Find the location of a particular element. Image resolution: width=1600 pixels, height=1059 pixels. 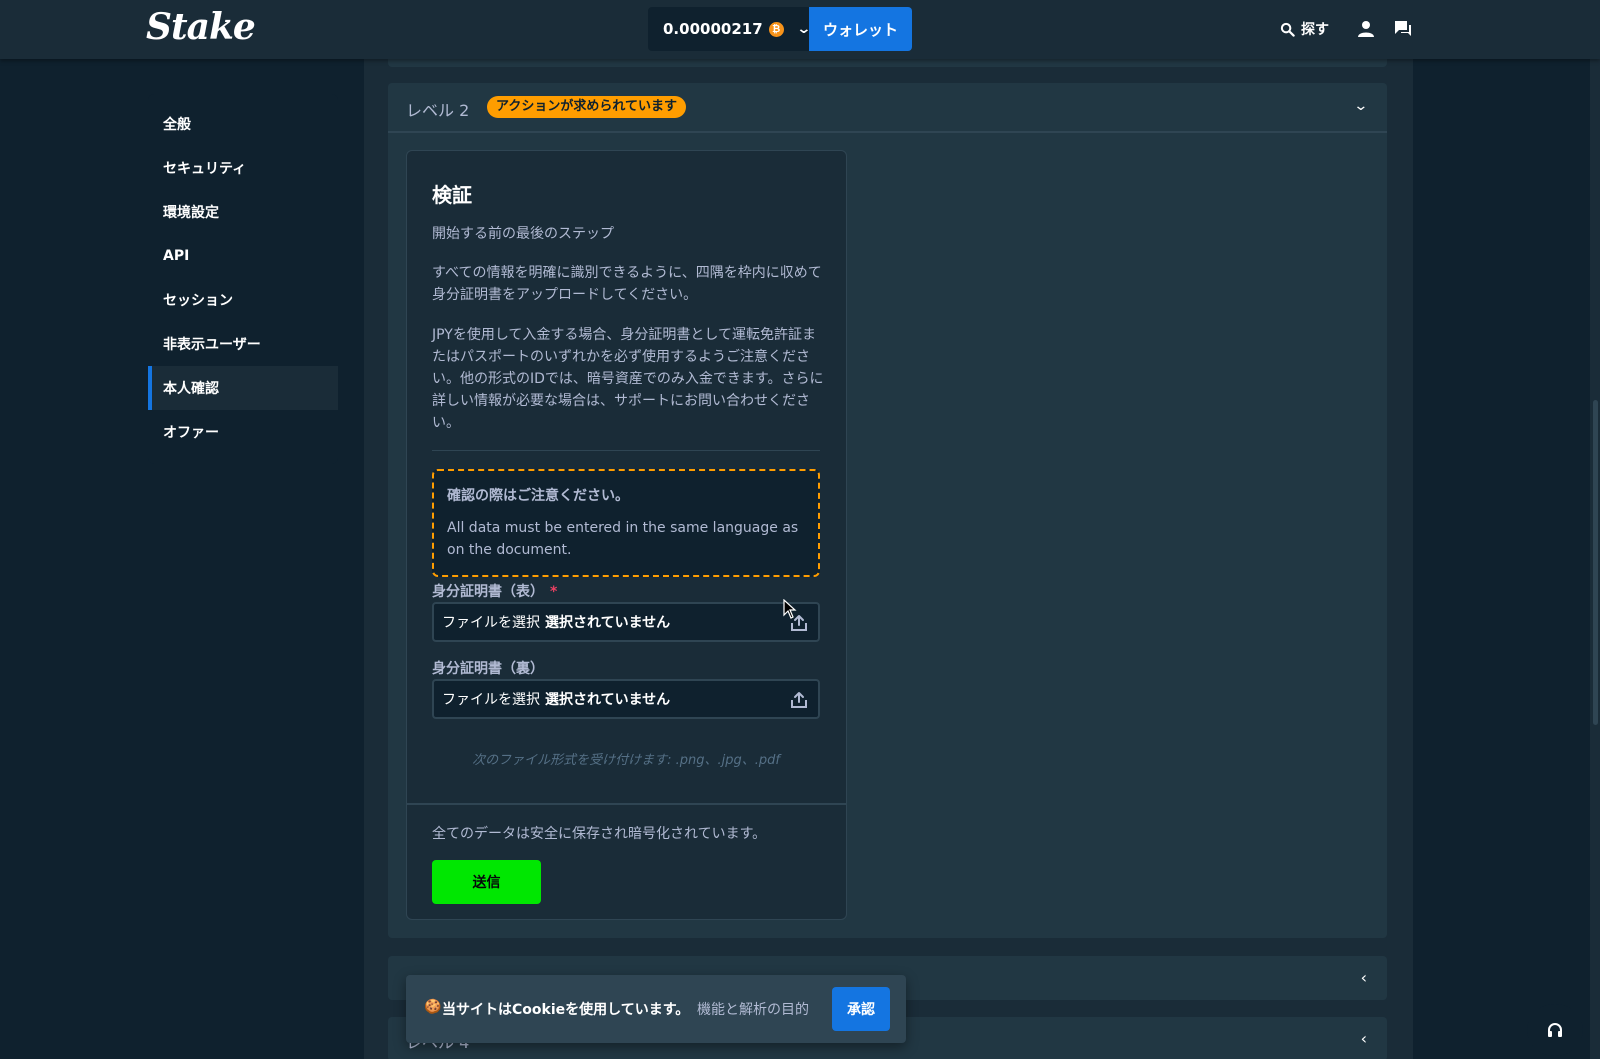

cookie-banner: 🍪 当サイトはCookieを使用しています。 機能と解析の目的 承認 is located at coordinates (656, 1009).